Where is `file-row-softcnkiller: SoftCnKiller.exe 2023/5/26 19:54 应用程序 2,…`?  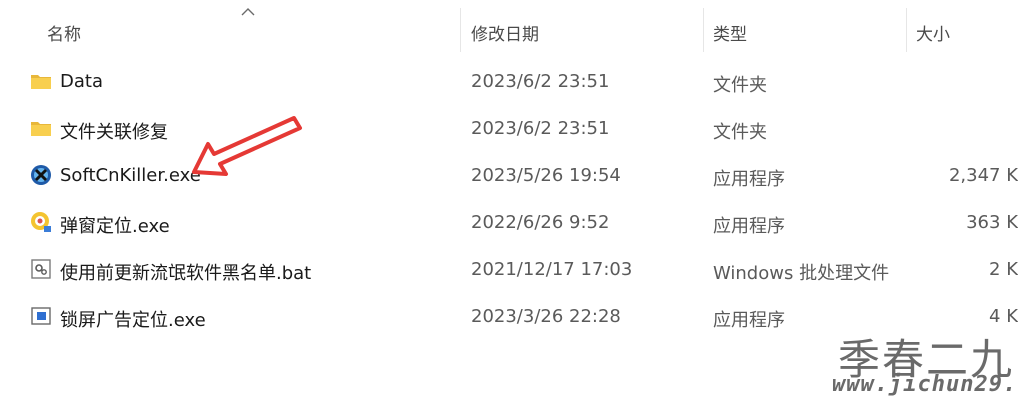
file-row-softcnkiller: SoftCnKiller.exe 2023/5/26 19:54 应用程序 2,… is located at coordinates (509, 175).